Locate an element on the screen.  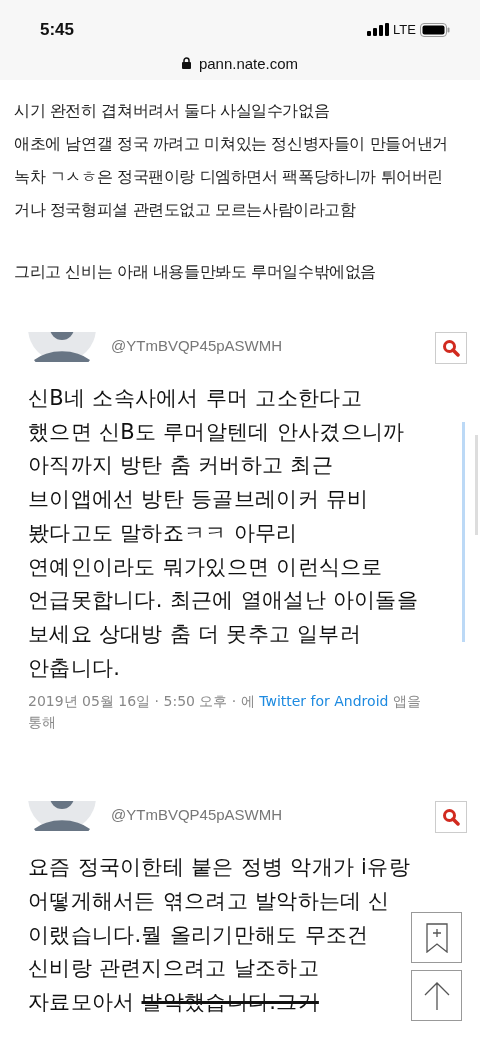
tweet-text: 보세요 상대방 춤 더 못추고 일부러 is located at coordinates (195, 633).